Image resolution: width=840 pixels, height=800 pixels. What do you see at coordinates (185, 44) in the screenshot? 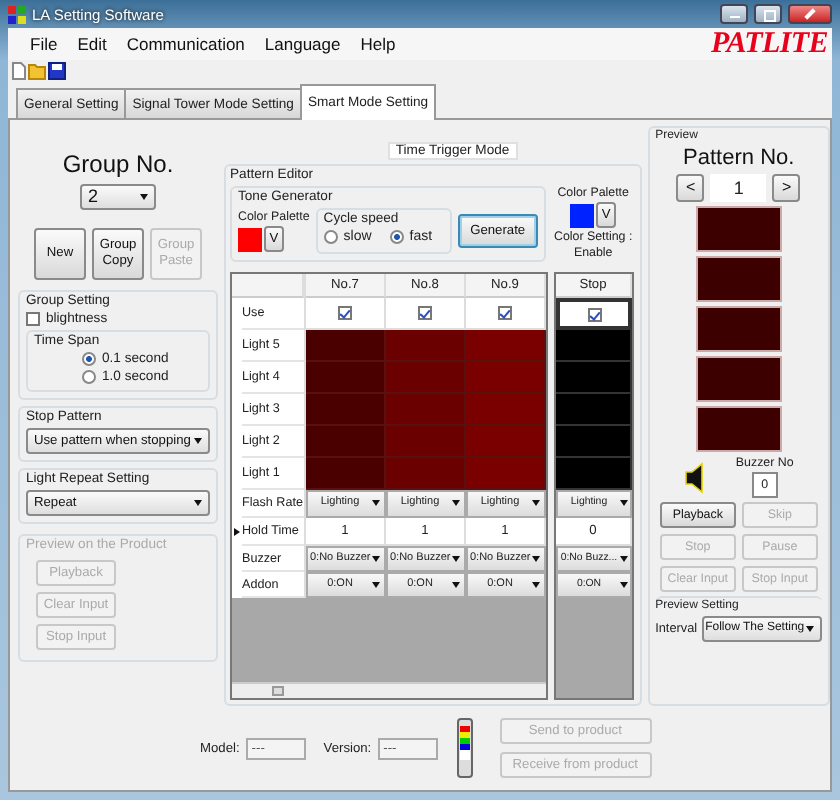
I see `menu-item: Communication` at bounding box center [185, 44].